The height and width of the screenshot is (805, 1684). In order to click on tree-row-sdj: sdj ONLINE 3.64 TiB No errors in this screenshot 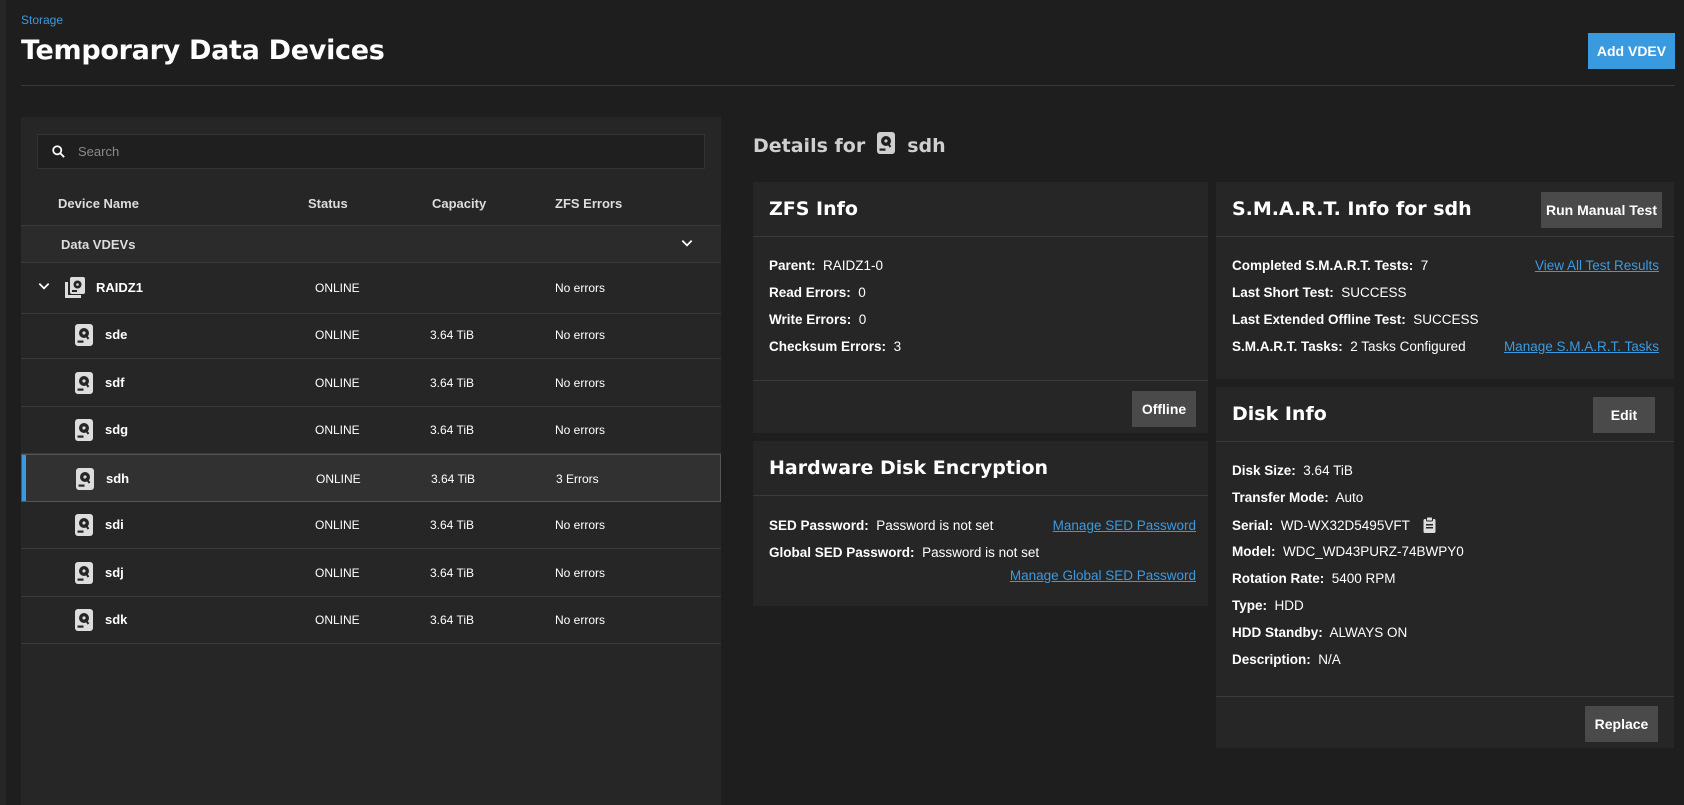, I will do `click(371, 573)`.